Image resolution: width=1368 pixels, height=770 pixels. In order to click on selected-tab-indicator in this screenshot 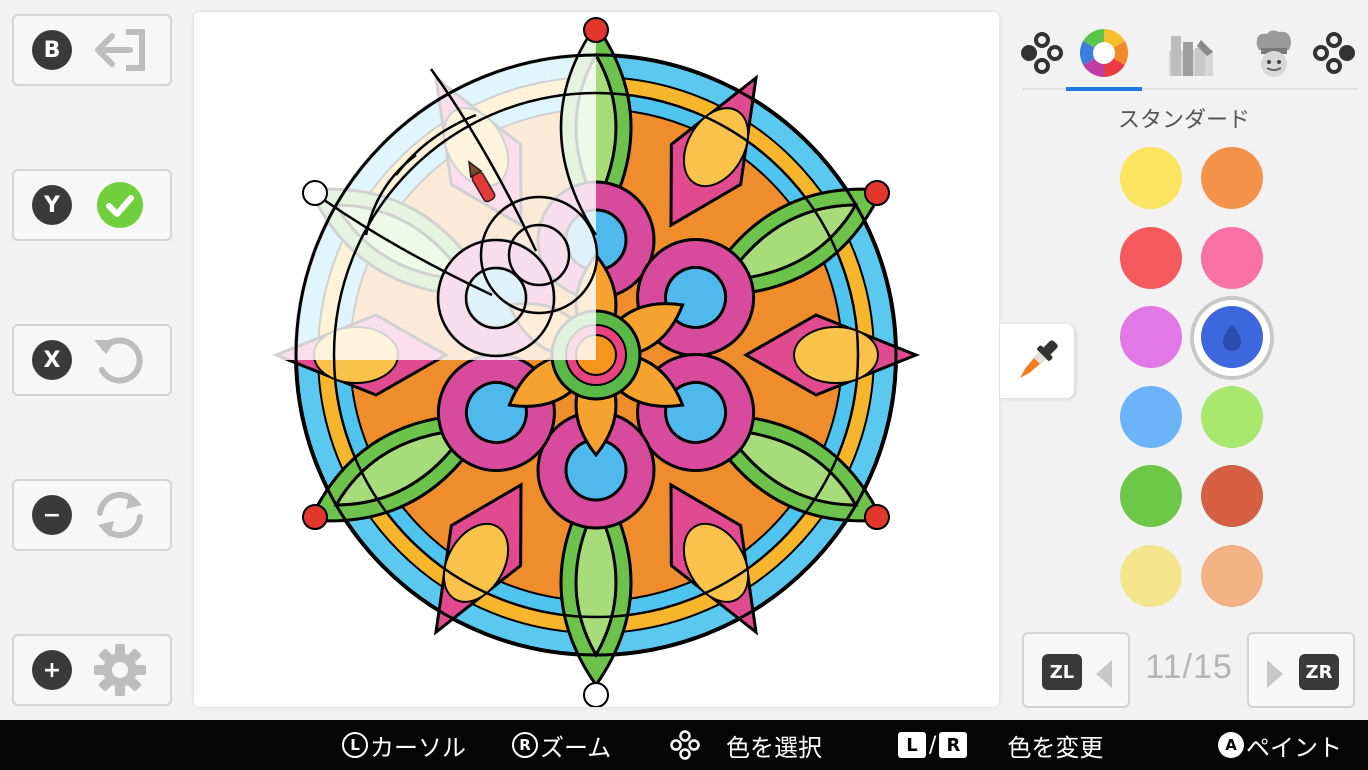, I will do `click(1104, 89)`.